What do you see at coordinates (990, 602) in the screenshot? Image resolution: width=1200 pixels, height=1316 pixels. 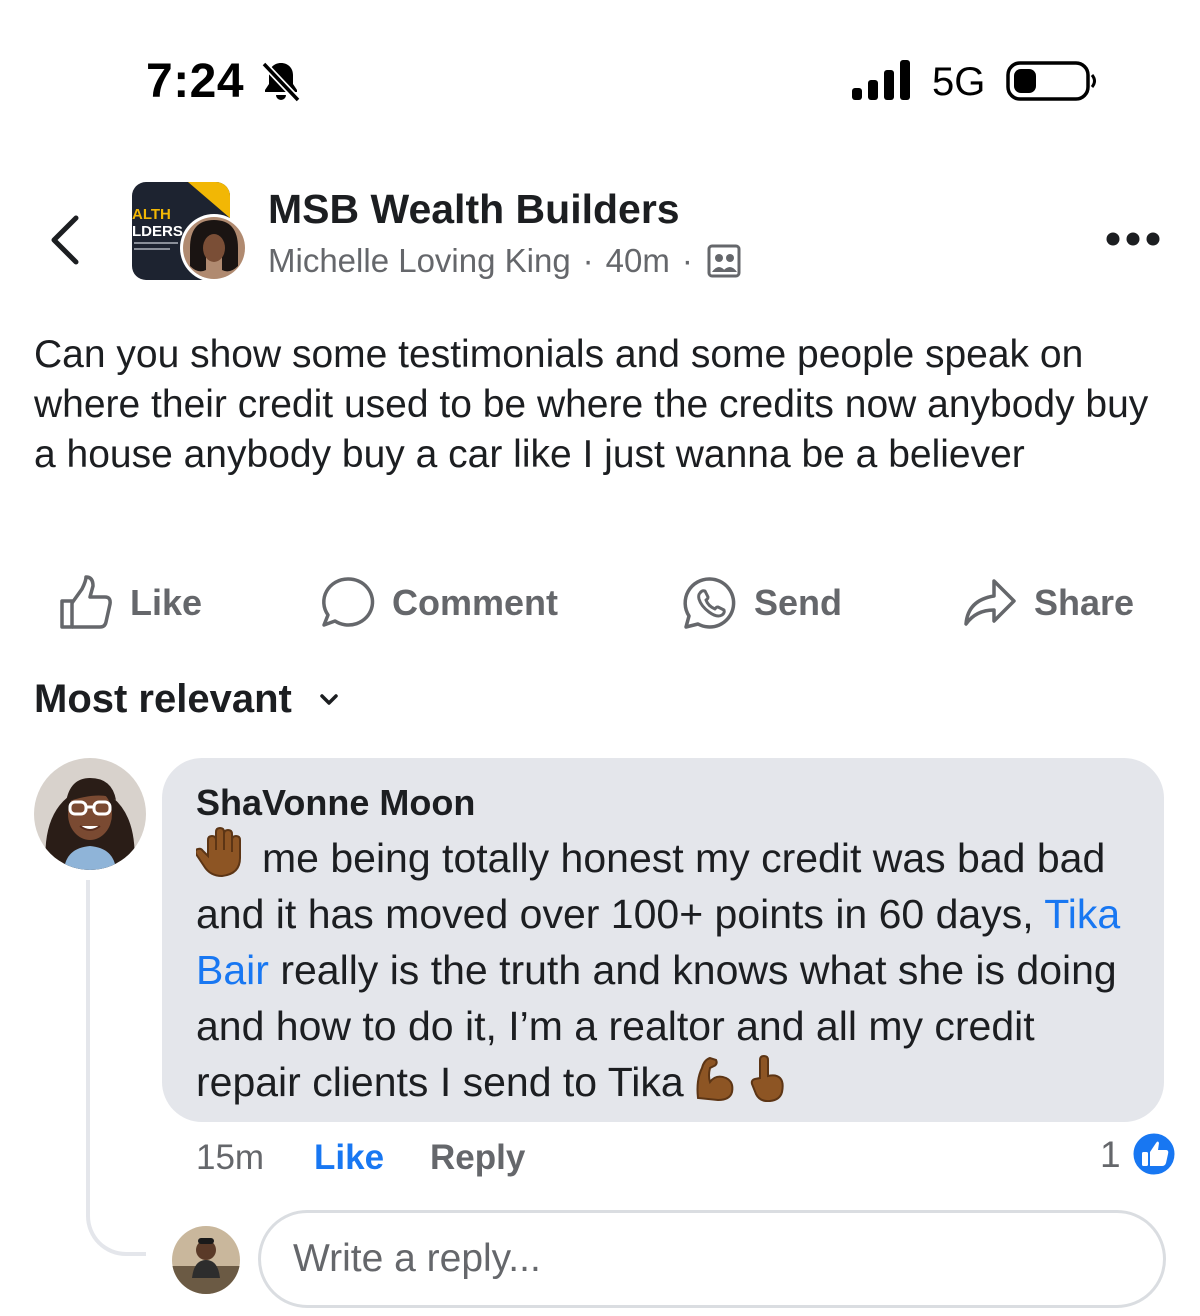 I see `share-arrow-icon` at bounding box center [990, 602].